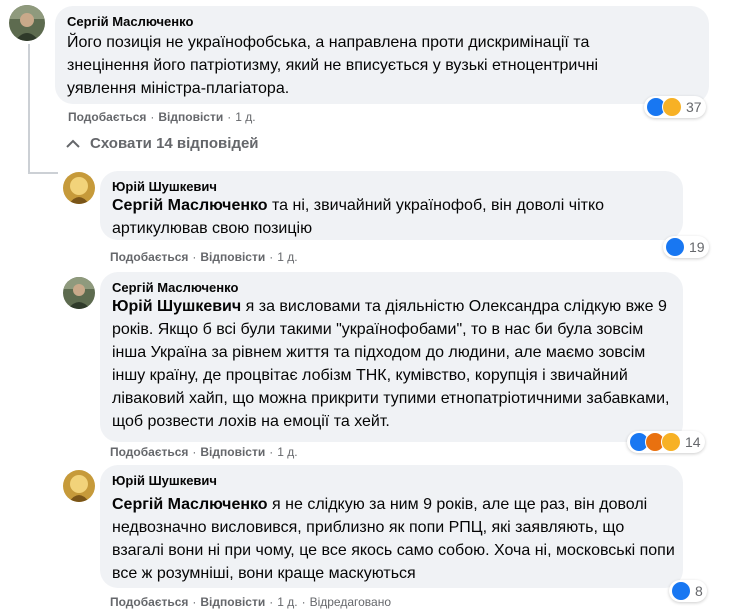 This screenshot has width=753, height=613. Describe the element at coordinates (175, 287) in the screenshot. I see `reply-author: Сергій Маслюченко` at that location.